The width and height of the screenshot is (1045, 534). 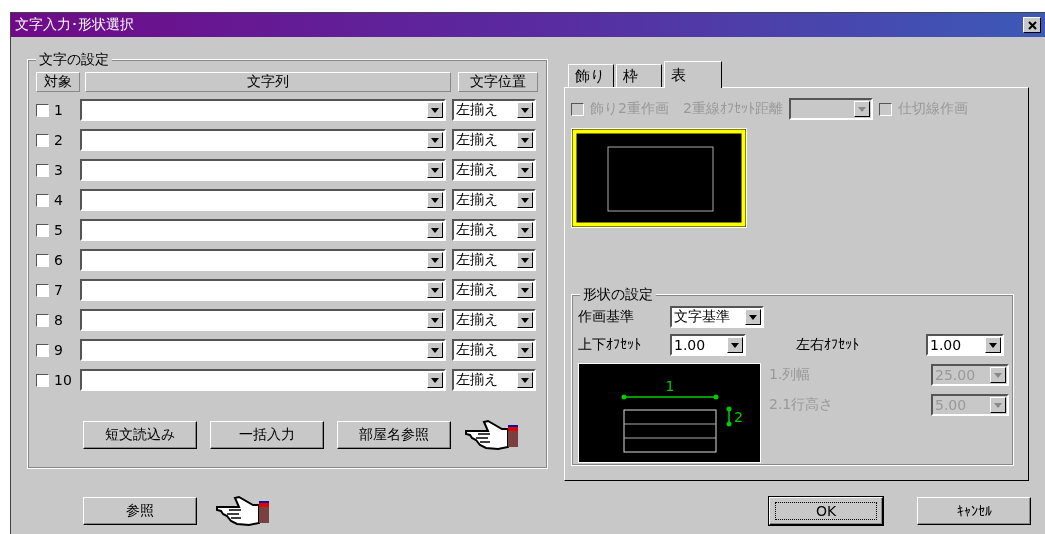 What do you see at coordinates (58, 260) in the screenshot?
I see `row-number: 6` at bounding box center [58, 260].